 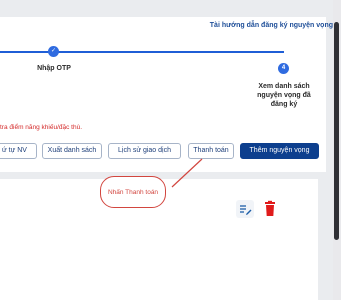 What do you see at coordinates (41, 127) in the screenshot?
I see `warning-note: tra điểm năng khiếu/đặc thù.` at bounding box center [41, 127].